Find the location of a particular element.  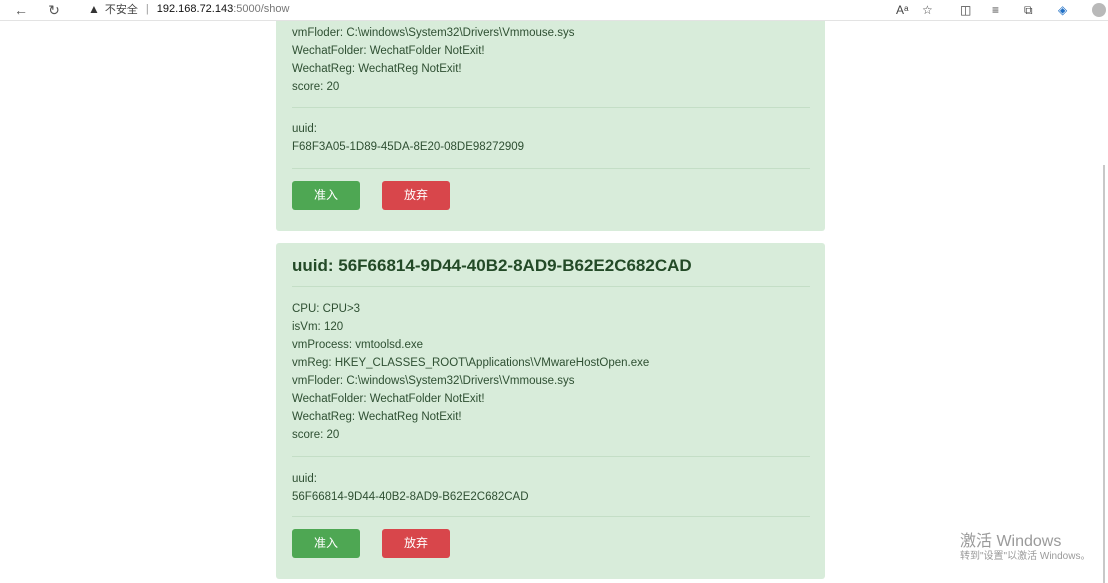

browser-essentials-icon: ◈ is located at coordinates (1062, 10).